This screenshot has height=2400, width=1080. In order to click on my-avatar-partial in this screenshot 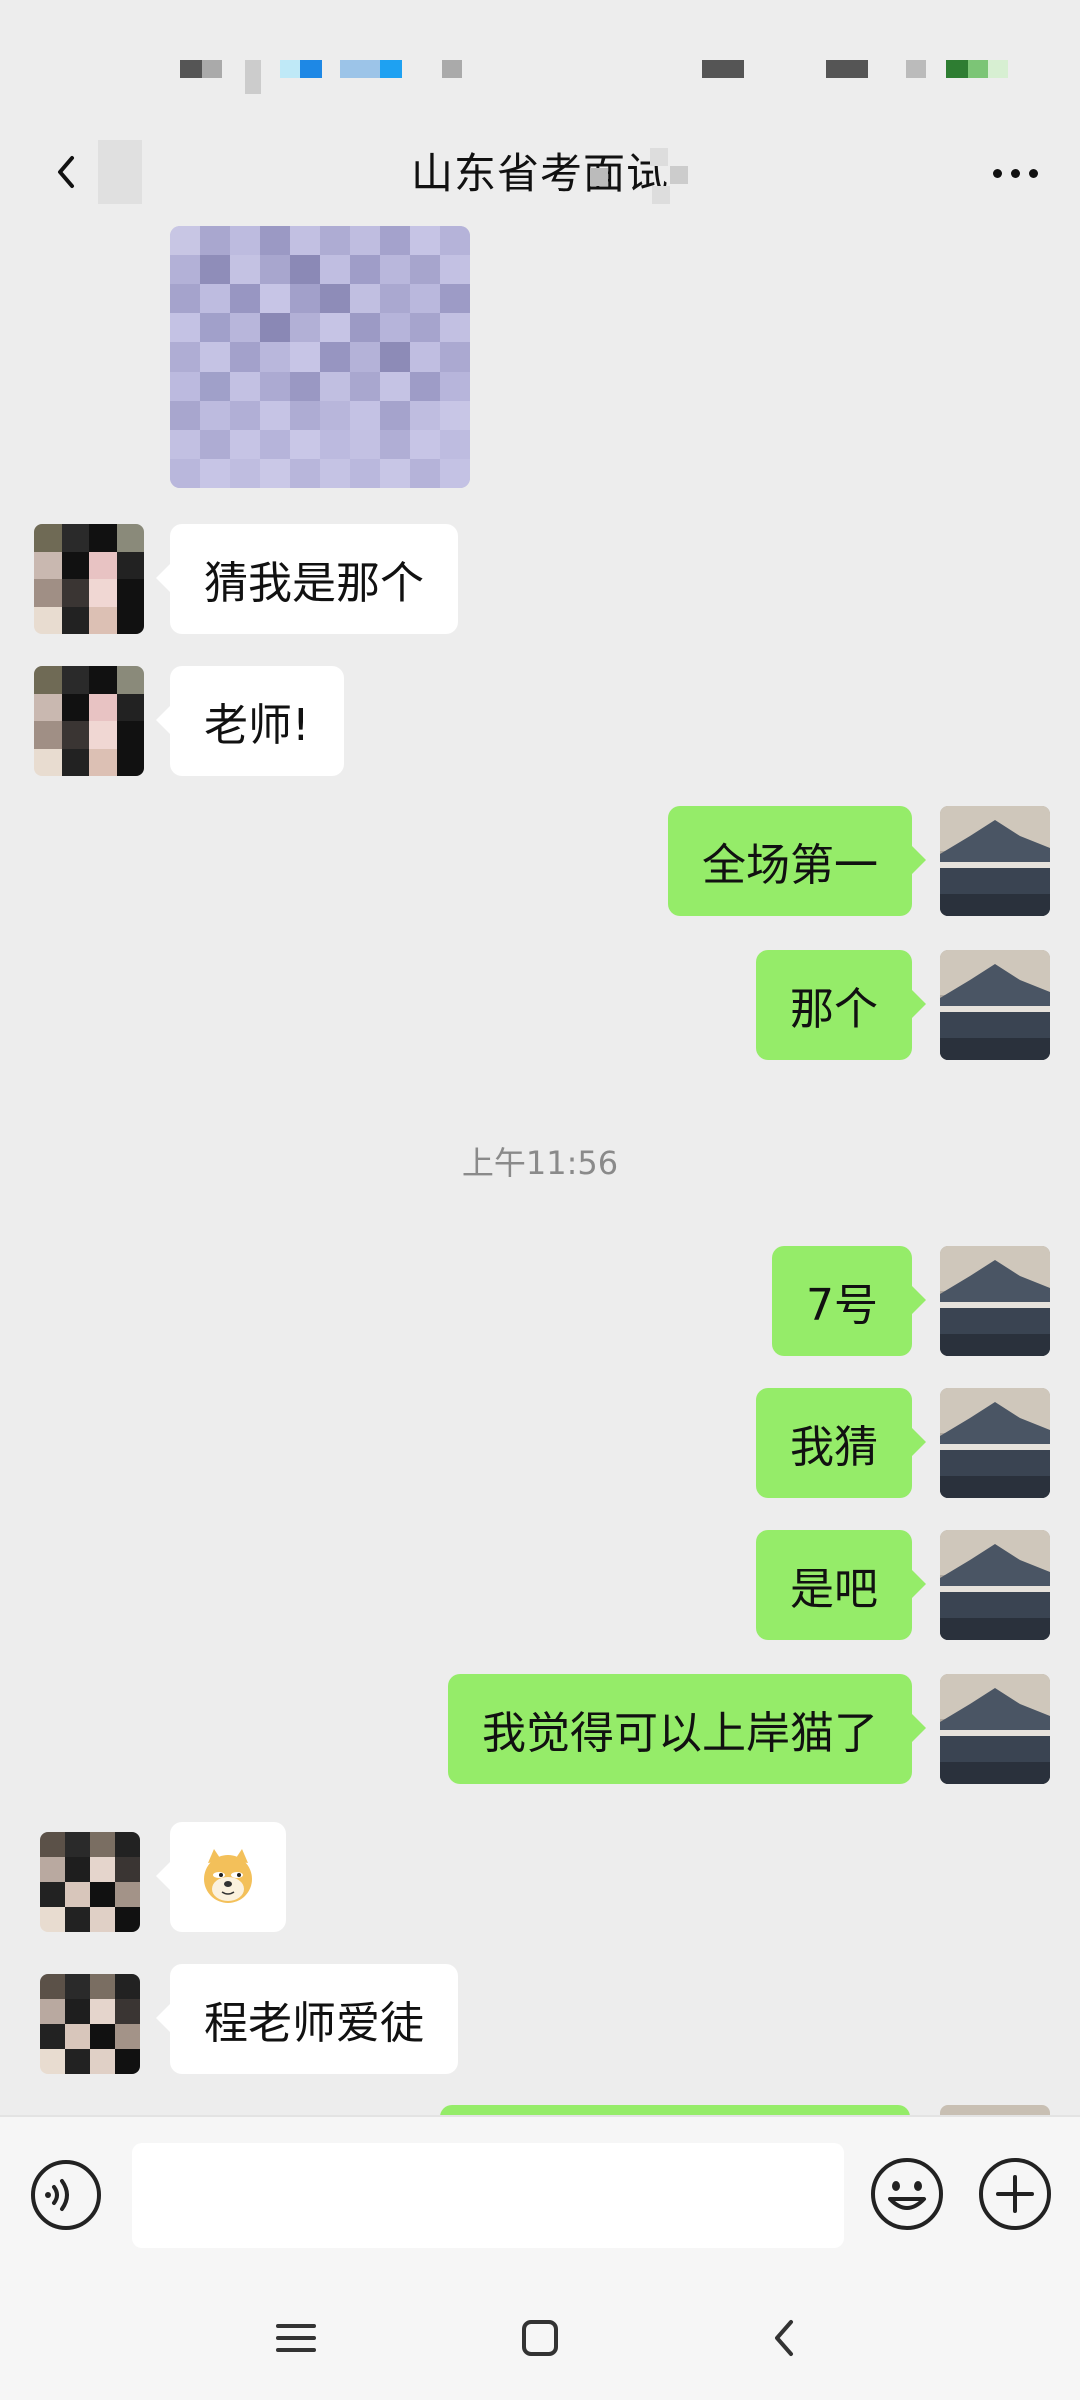, I will do `click(995, 2110)`.